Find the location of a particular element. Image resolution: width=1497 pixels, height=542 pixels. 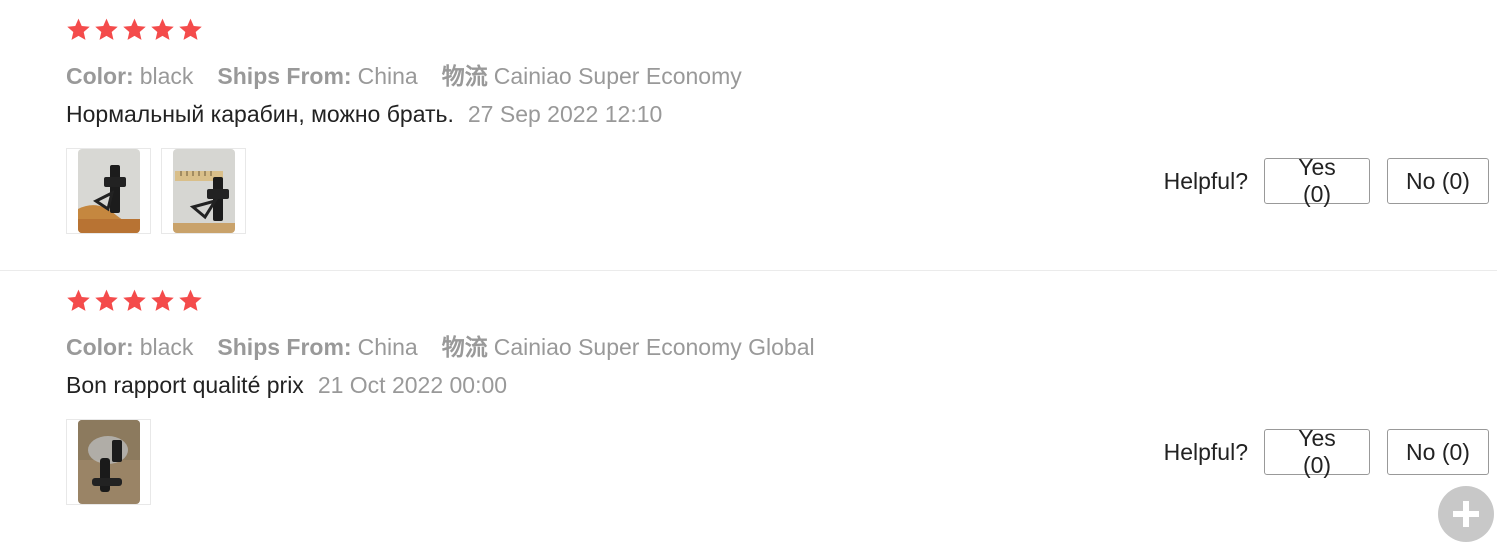

floating-add-button is located at coordinates (1466, 514).